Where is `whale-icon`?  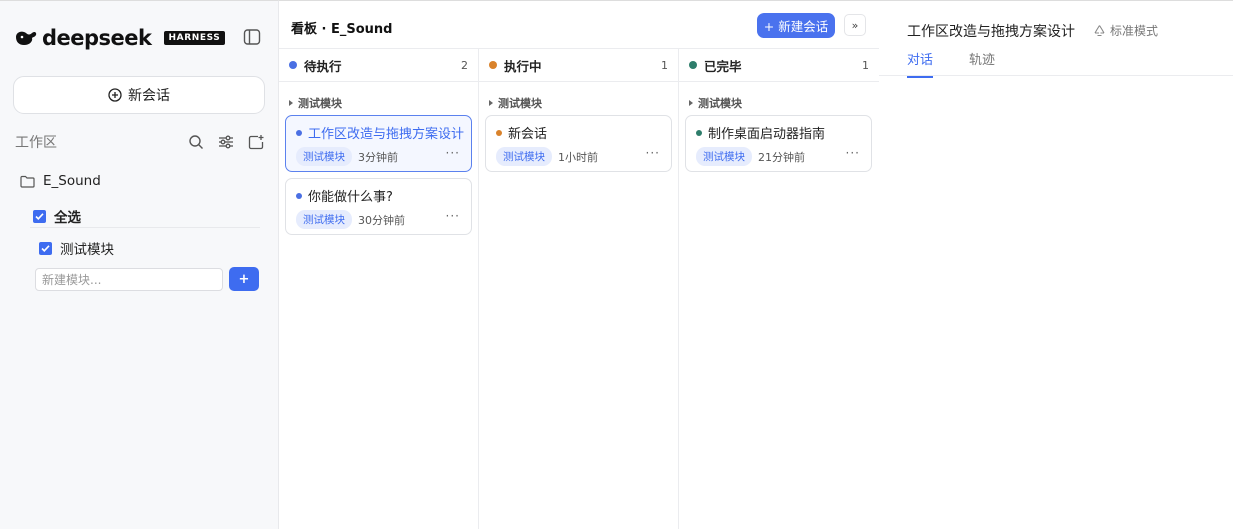 whale-icon is located at coordinates (26, 38).